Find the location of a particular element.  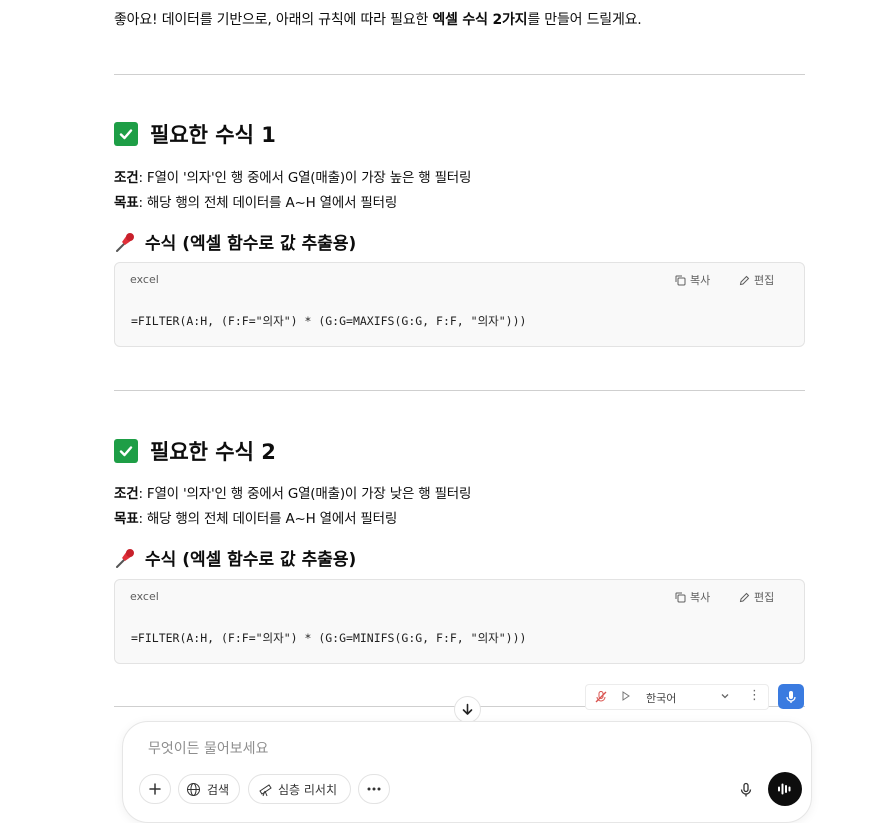

dictate-button is located at coordinates (746, 790).